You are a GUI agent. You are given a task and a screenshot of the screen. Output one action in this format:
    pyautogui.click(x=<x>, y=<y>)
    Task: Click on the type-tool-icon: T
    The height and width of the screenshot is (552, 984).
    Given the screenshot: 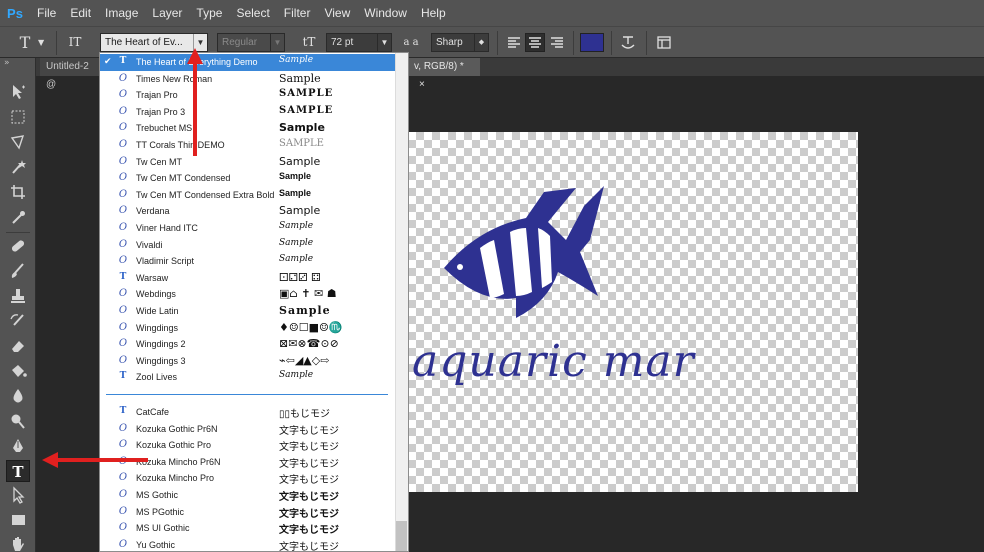 What is the action you would take?
    pyautogui.click(x=18, y=471)
    